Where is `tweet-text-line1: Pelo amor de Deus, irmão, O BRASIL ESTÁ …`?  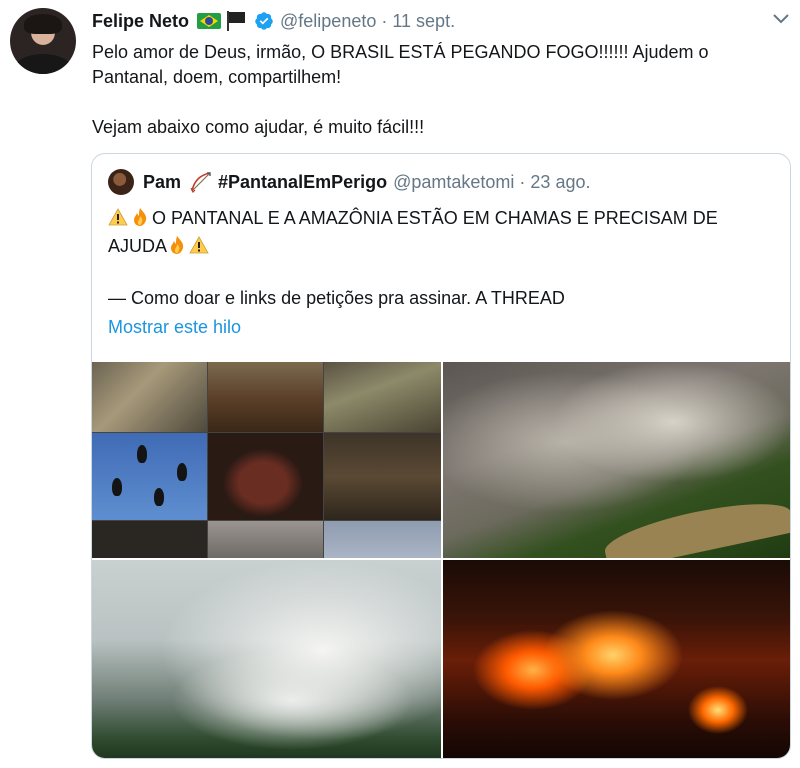
tweet-text-line1: Pelo amor de Deus, irmão, O BRASIL ESTÁ … is located at coordinates (400, 64).